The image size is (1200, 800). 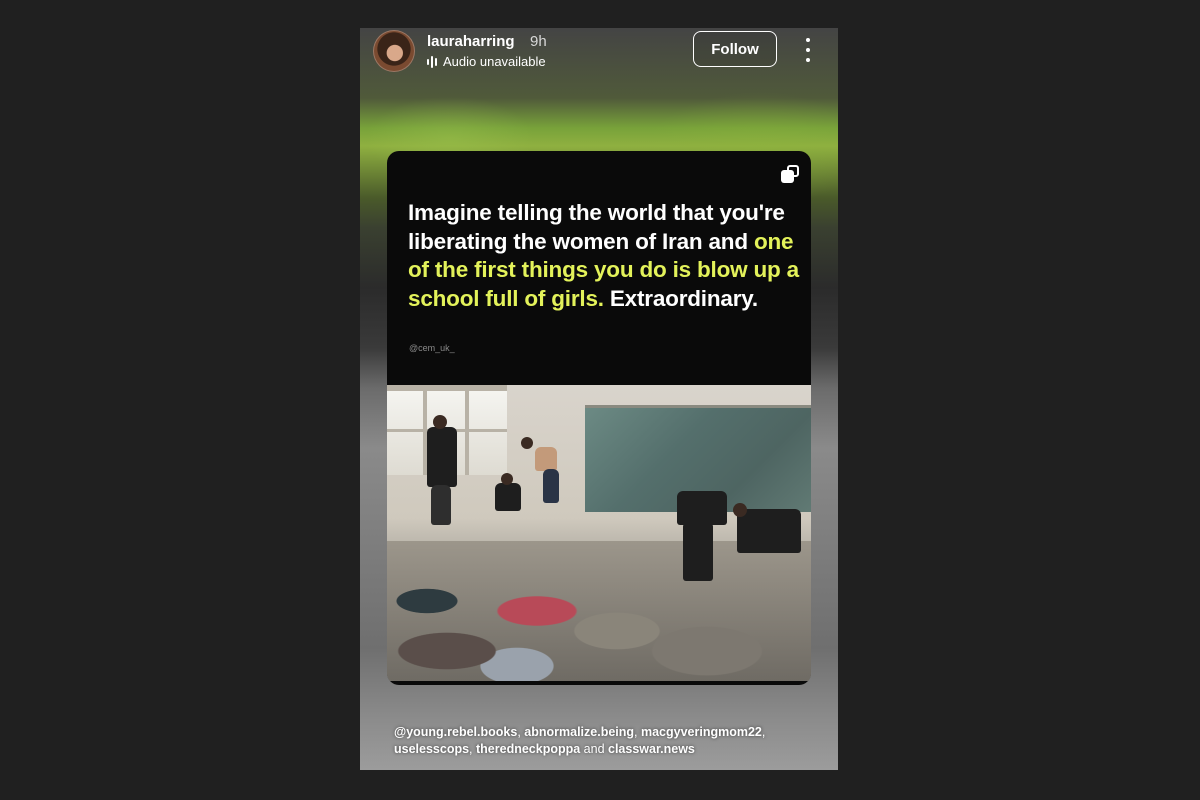 I want to click on carousel-copy-icon, so click(x=790, y=174).